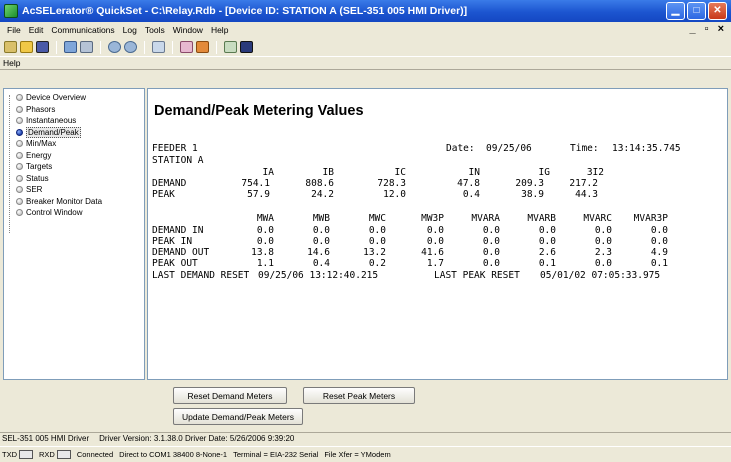 Image resolution: width=731 pixels, height=462 pixels. What do you see at coordinates (717, 11) in the screenshot?
I see `close-button: ✕` at bounding box center [717, 11].